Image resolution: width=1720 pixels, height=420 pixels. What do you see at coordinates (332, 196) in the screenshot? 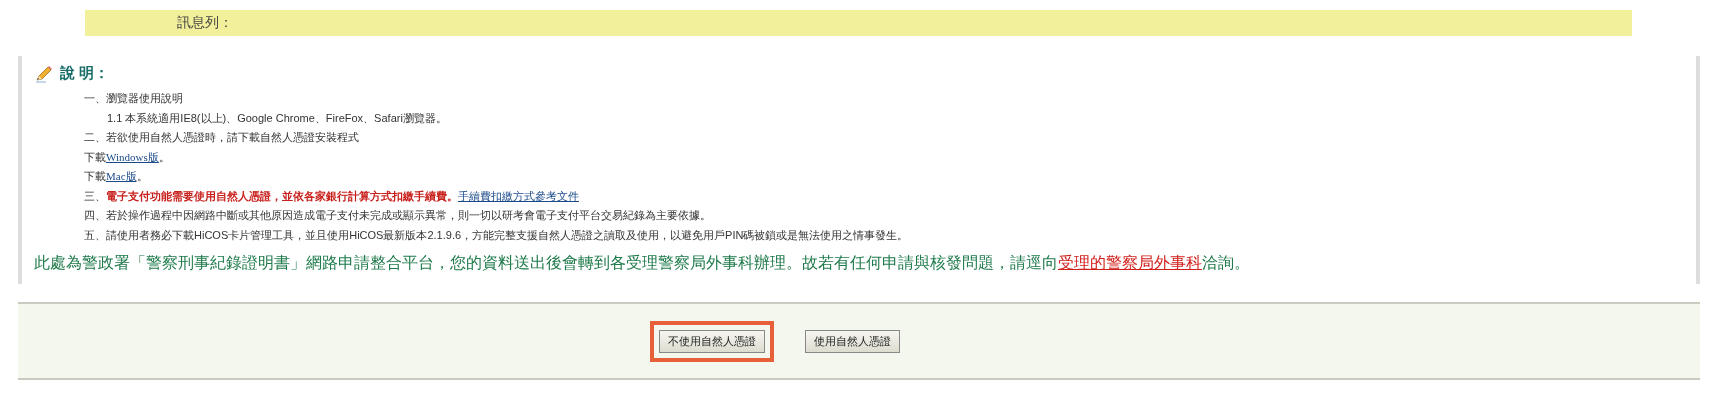
I see `note-line: 三、電子支付功能需要使用自然人憑證，並依各家銀行計算方式扣繳手續費。手續費扣繳方式參考文件` at bounding box center [332, 196].